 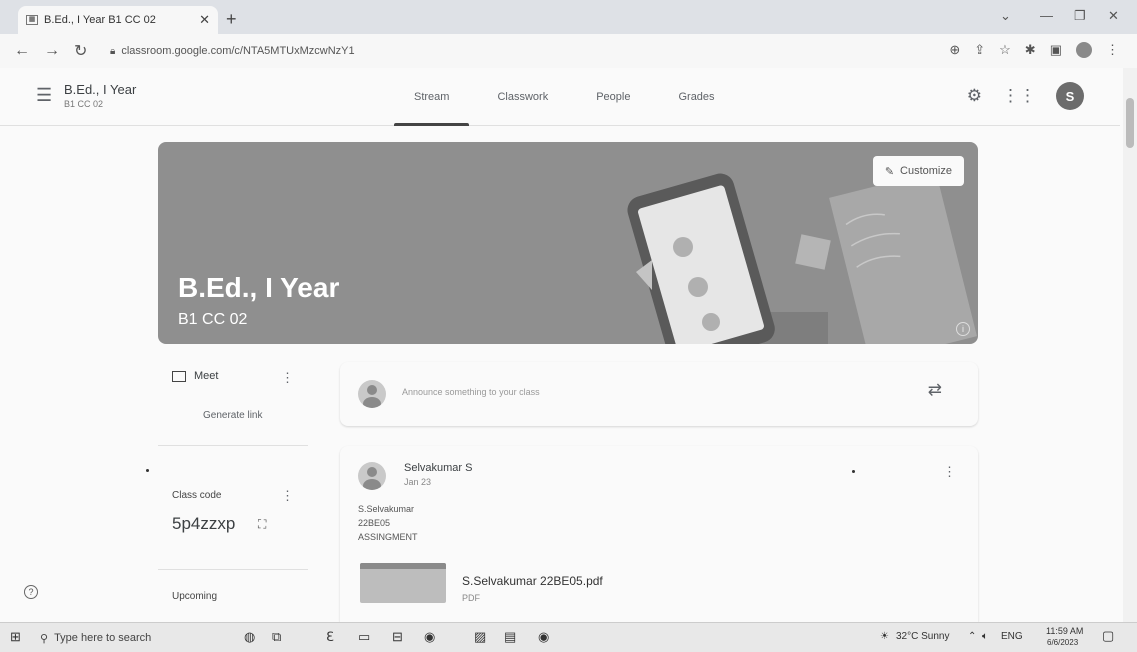 I want to click on customize-button: ✎ Customize, so click(x=918, y=171).